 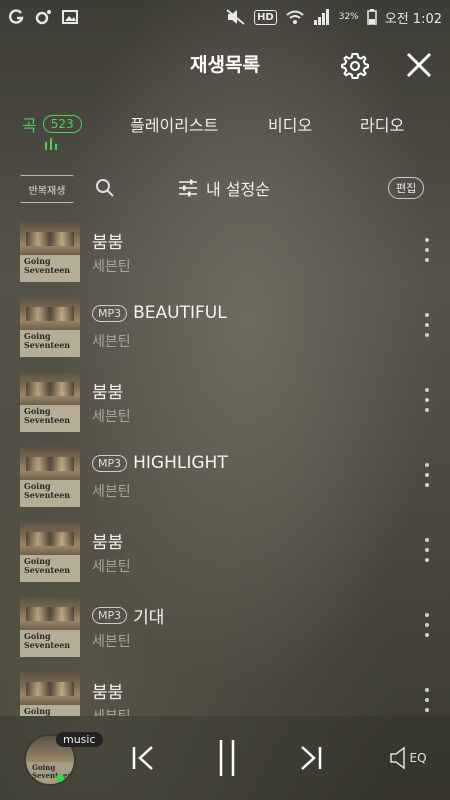 I want to click on equalizer-speaker-icon, so click(x=398, y=758).